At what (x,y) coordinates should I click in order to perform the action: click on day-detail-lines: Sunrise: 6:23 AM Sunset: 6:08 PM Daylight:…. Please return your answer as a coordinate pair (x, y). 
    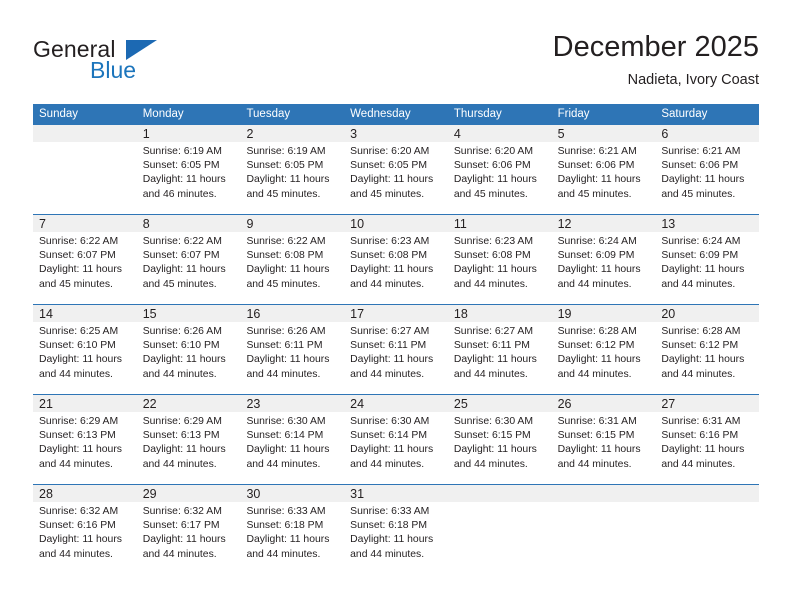
    Looking at the image, I should click on (396, 262).